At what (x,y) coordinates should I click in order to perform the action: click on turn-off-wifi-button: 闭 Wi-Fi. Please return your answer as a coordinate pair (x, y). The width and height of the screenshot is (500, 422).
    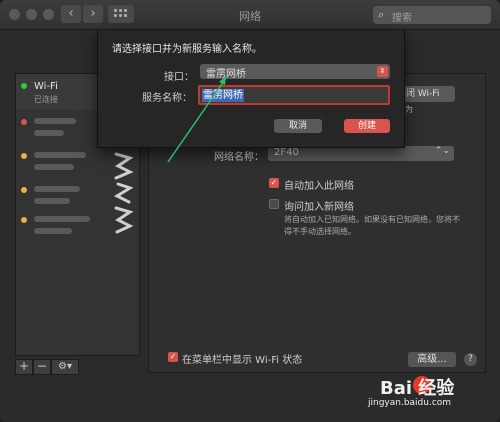
    Looking at the image, I should click on (429, 94).